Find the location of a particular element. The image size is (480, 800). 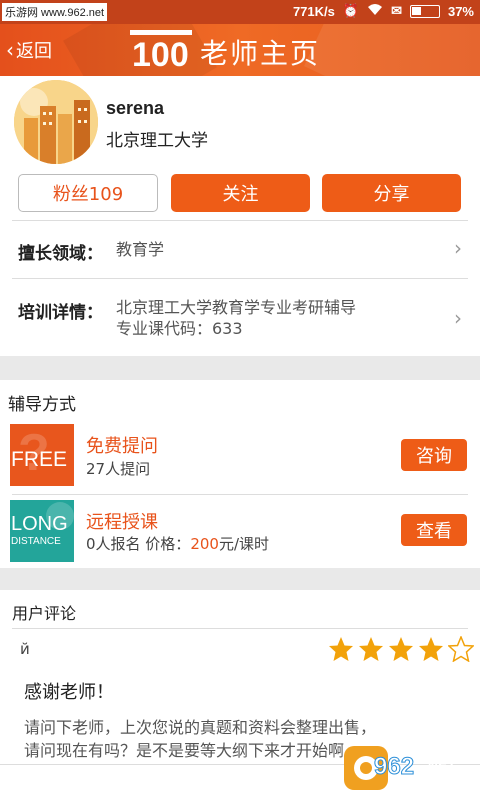

long-icon-text: LONG is located at coordinates (39, 524).